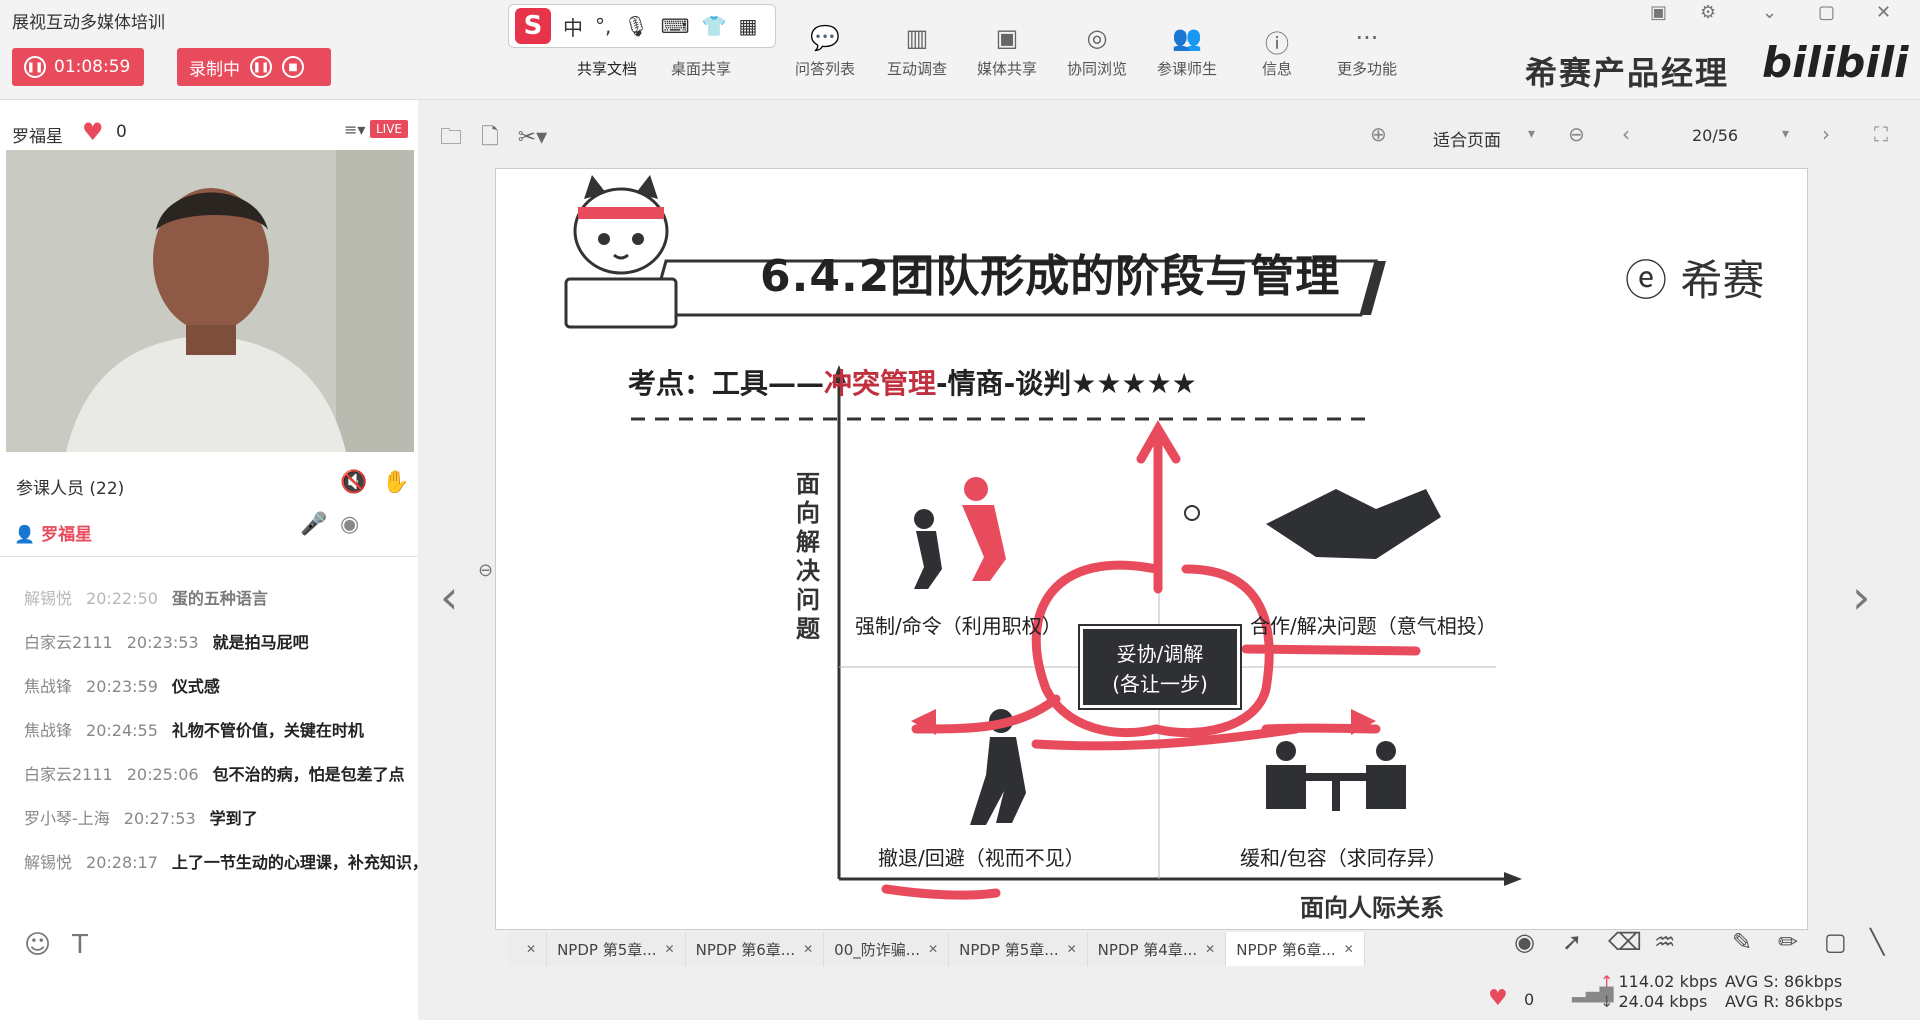  I want to click on tool-participants: 👥 参课师生, so click(1187, 51).